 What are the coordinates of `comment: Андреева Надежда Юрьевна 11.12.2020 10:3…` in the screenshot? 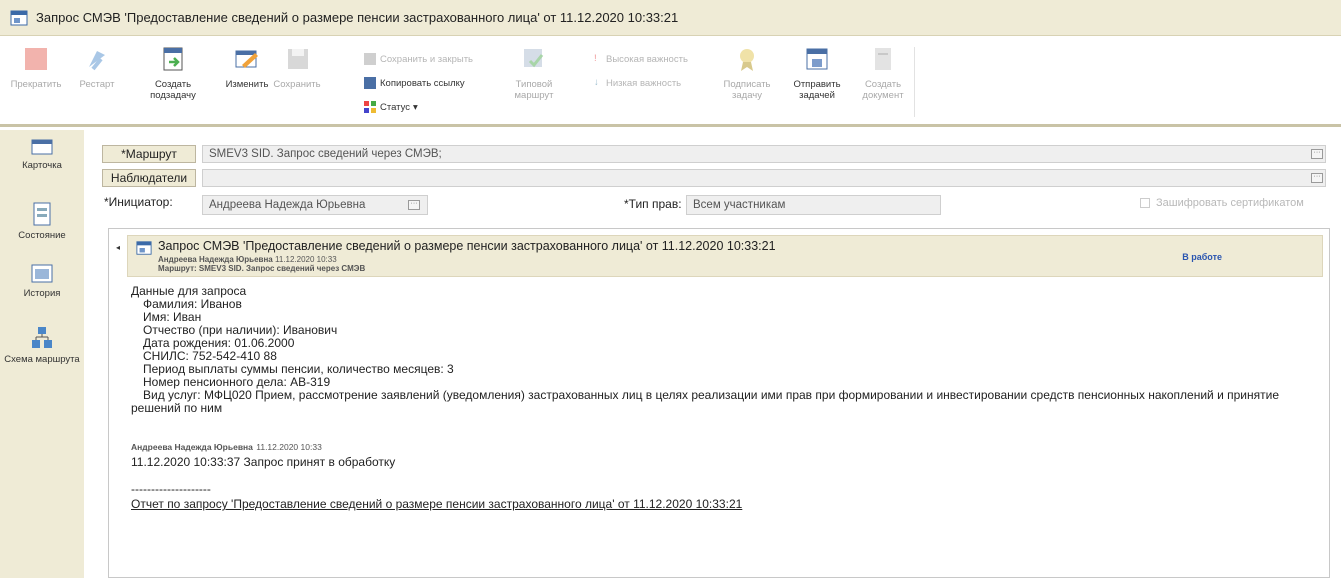 It's located at (263, 454).